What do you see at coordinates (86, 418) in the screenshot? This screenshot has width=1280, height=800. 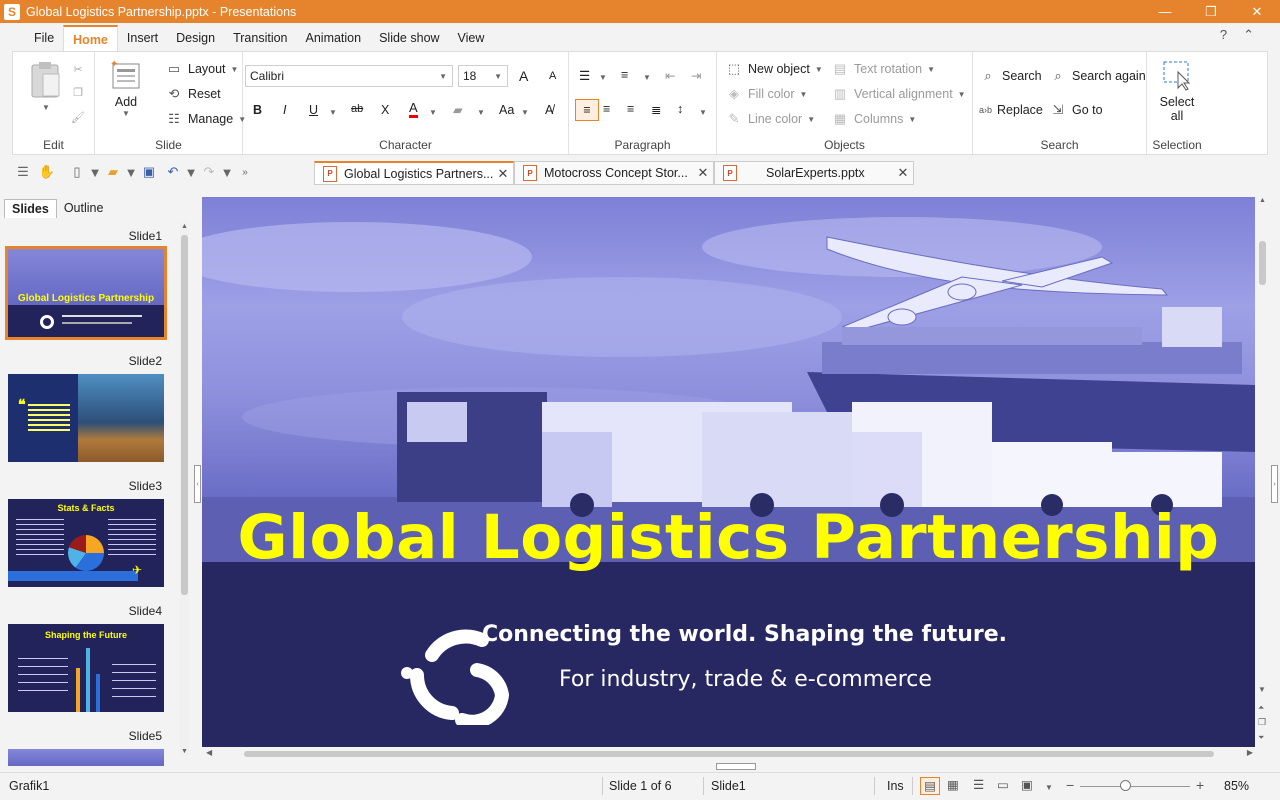 I see `slide-thumb-2: ❝` at bounding box center [86, 418].